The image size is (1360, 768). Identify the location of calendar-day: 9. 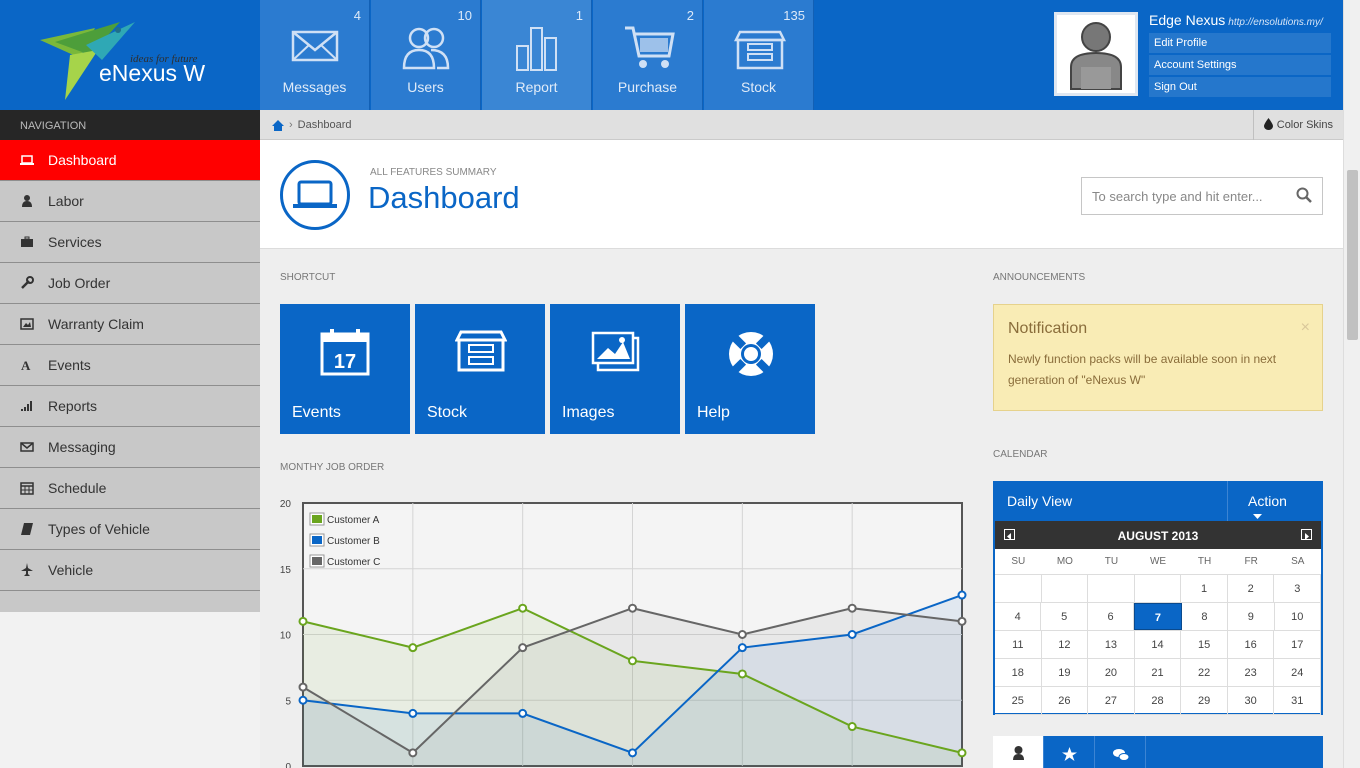
(1251, 616).